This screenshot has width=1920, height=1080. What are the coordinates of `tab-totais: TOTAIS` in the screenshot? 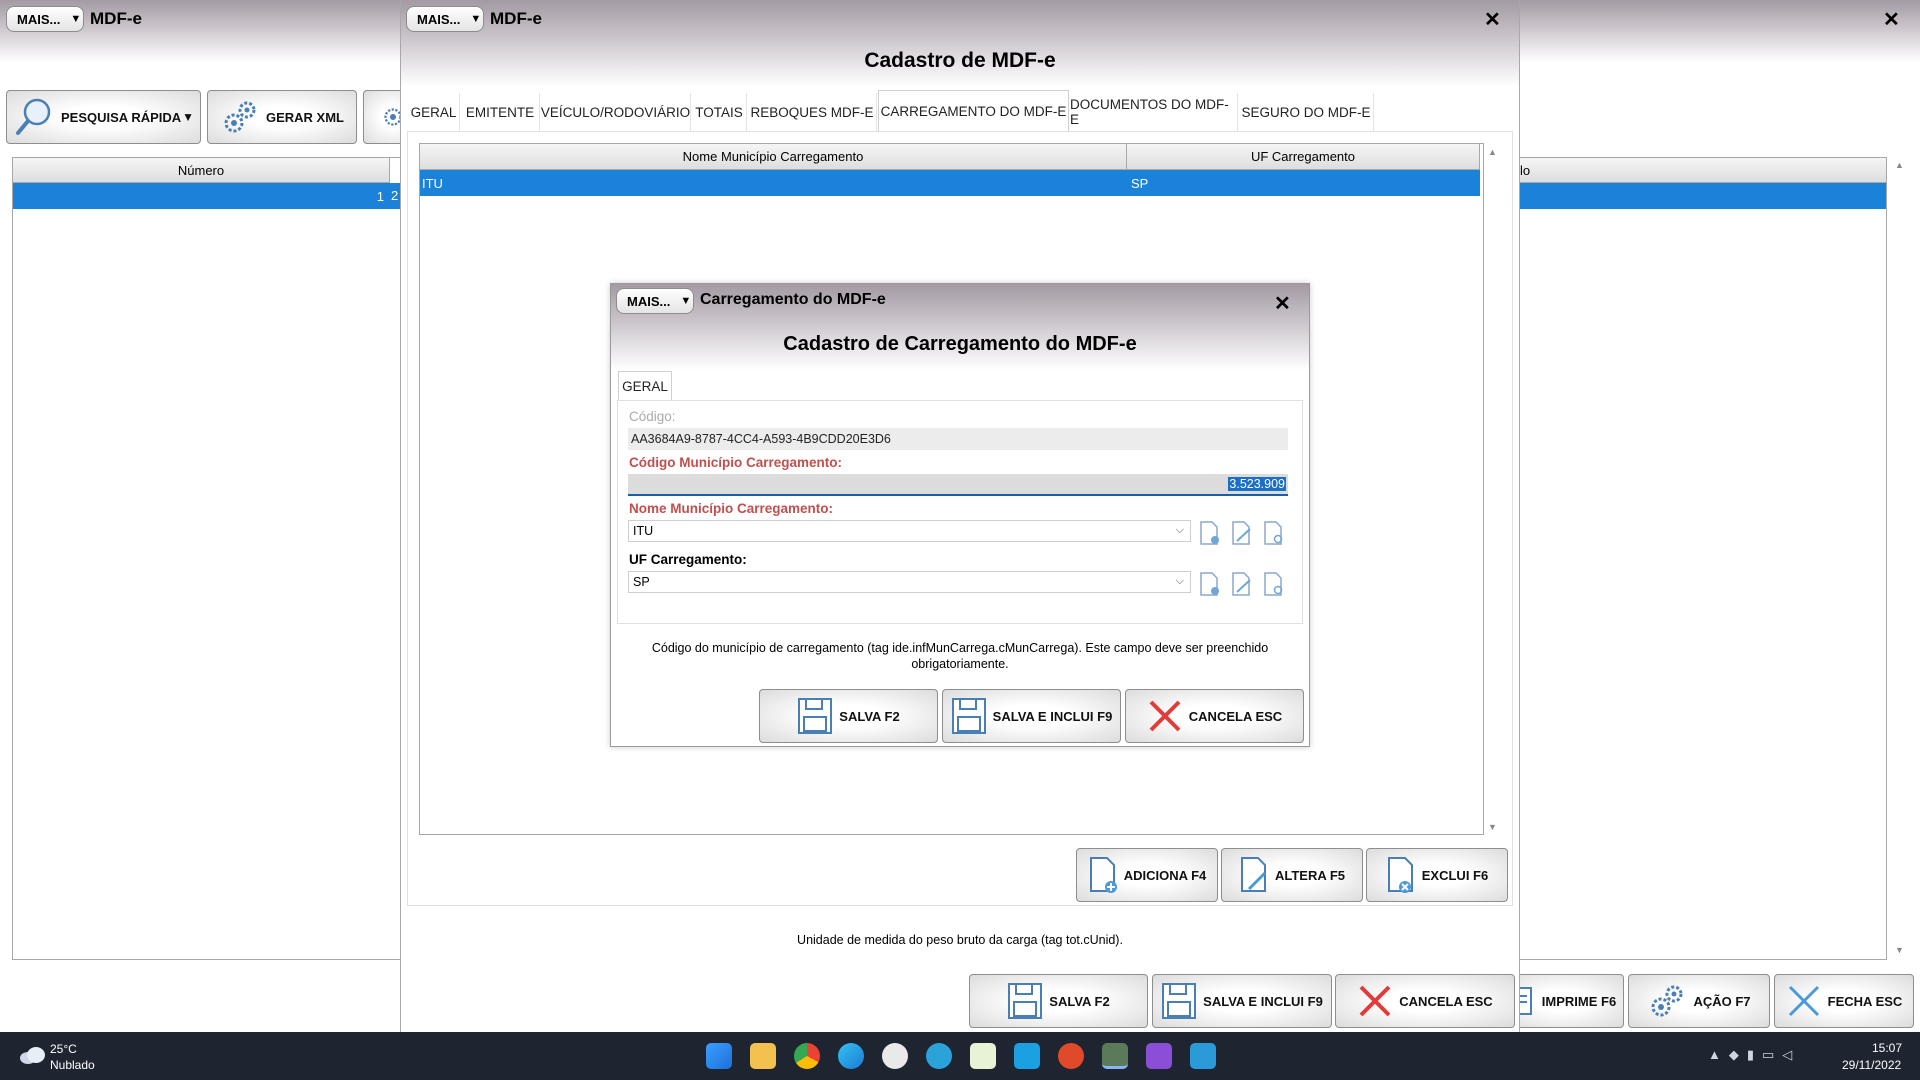 It's located at (719, 112).